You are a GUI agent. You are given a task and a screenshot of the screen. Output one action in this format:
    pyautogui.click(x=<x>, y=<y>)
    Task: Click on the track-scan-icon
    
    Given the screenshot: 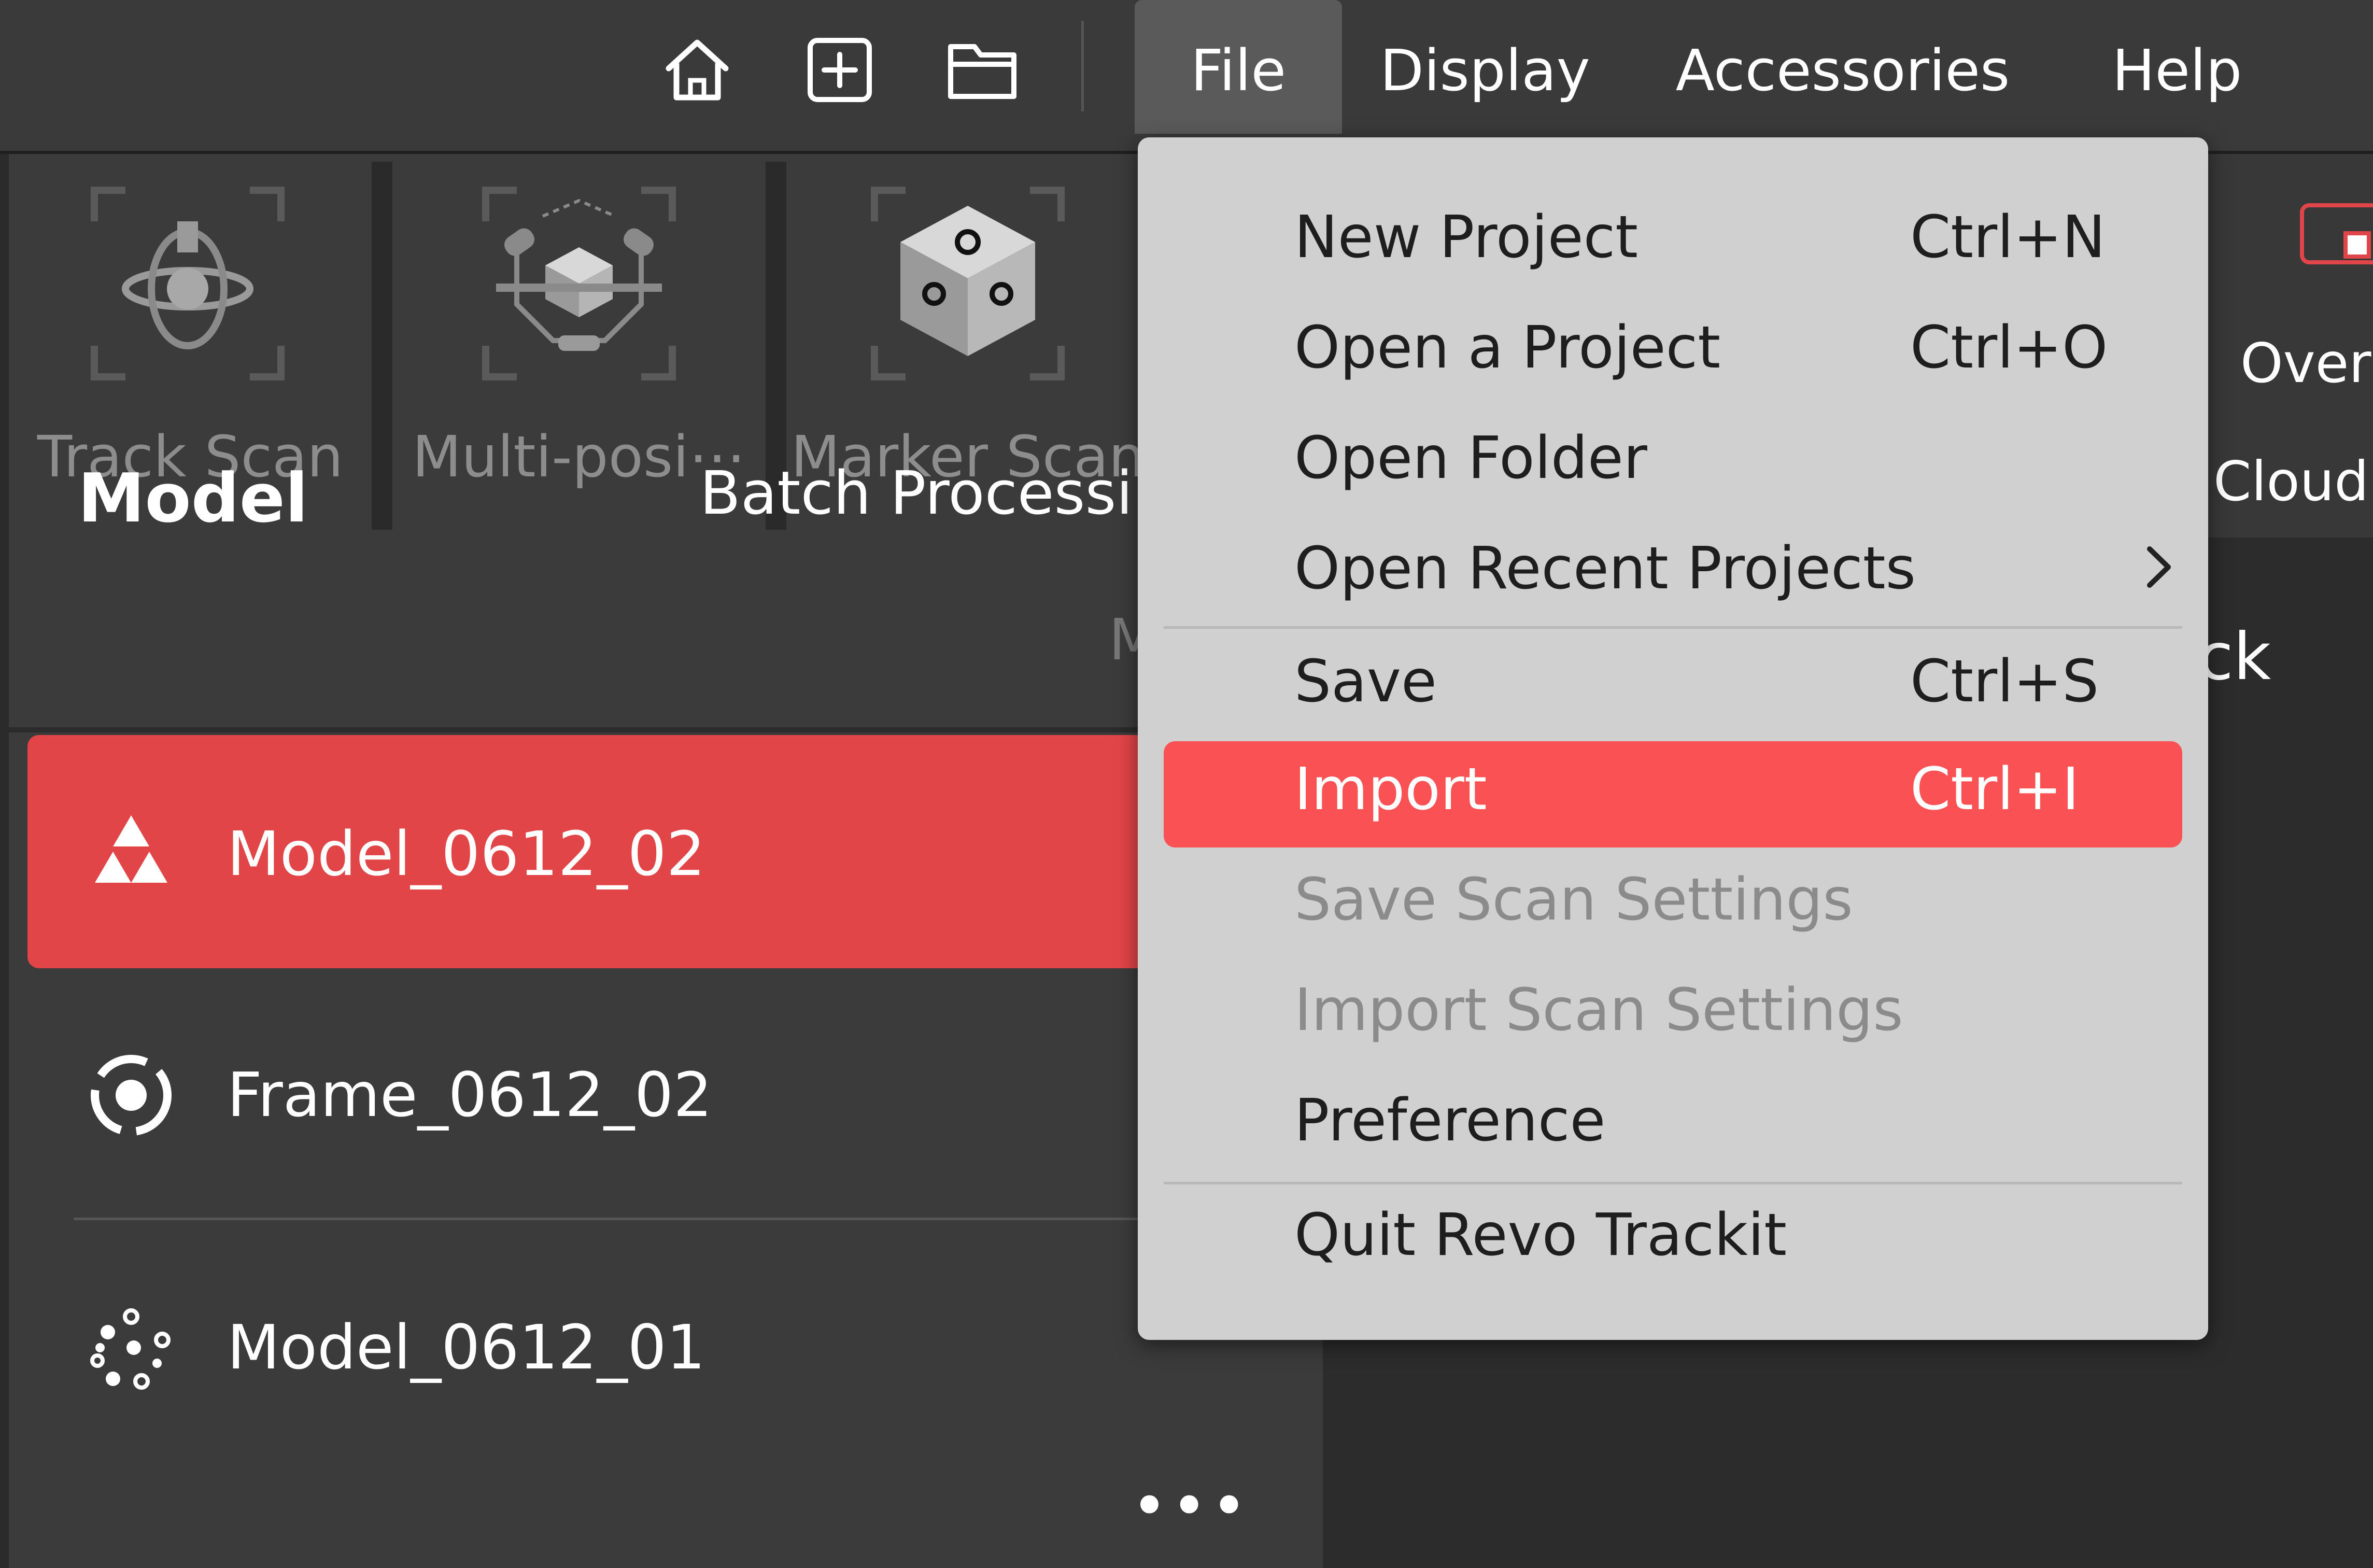 What is the action you would take?
    pyautogui.click(x=188, y=283)
    